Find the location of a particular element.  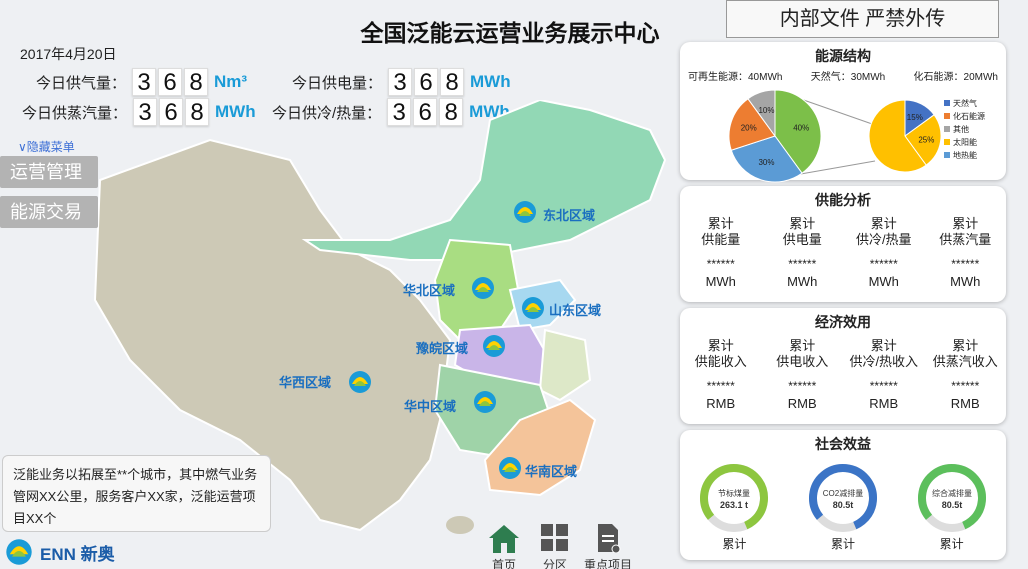

gauge-co2-ring: CO2减排量 80.5t is located at coordinates (842, 498).